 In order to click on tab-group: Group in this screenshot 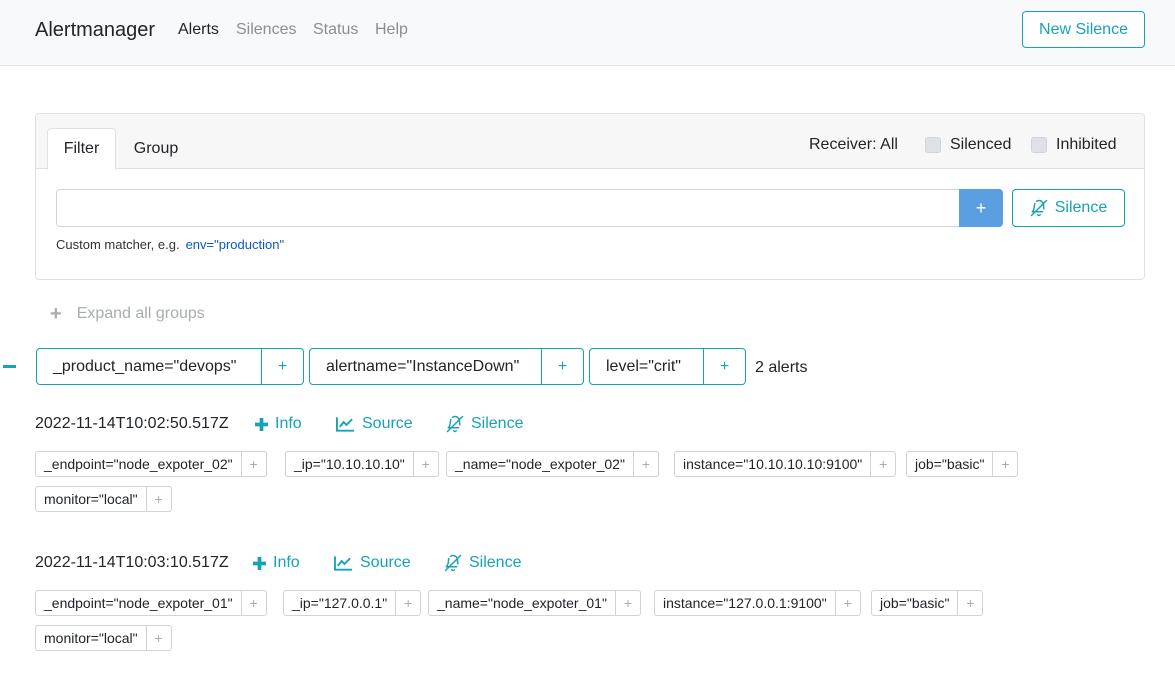, I will do `click(156, 149)`.